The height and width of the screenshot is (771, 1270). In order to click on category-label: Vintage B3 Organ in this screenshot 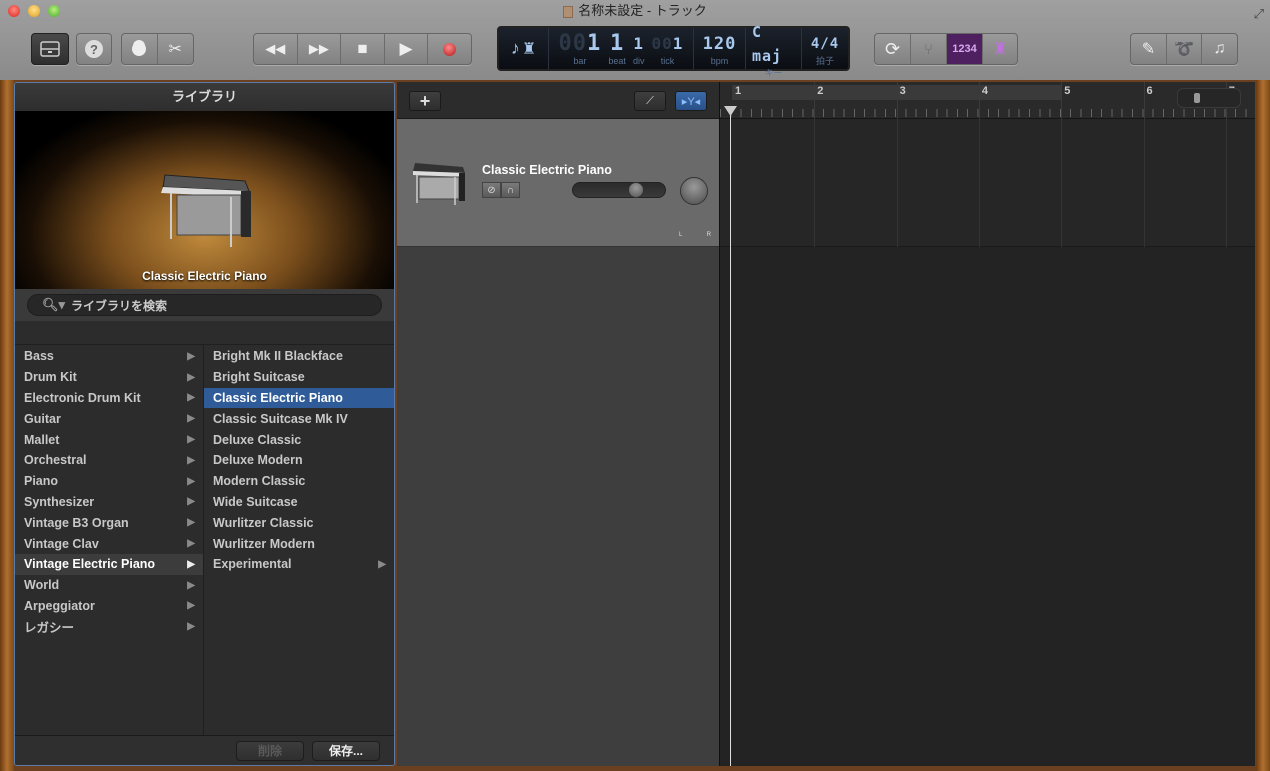, I will do `click(76, 522)`.